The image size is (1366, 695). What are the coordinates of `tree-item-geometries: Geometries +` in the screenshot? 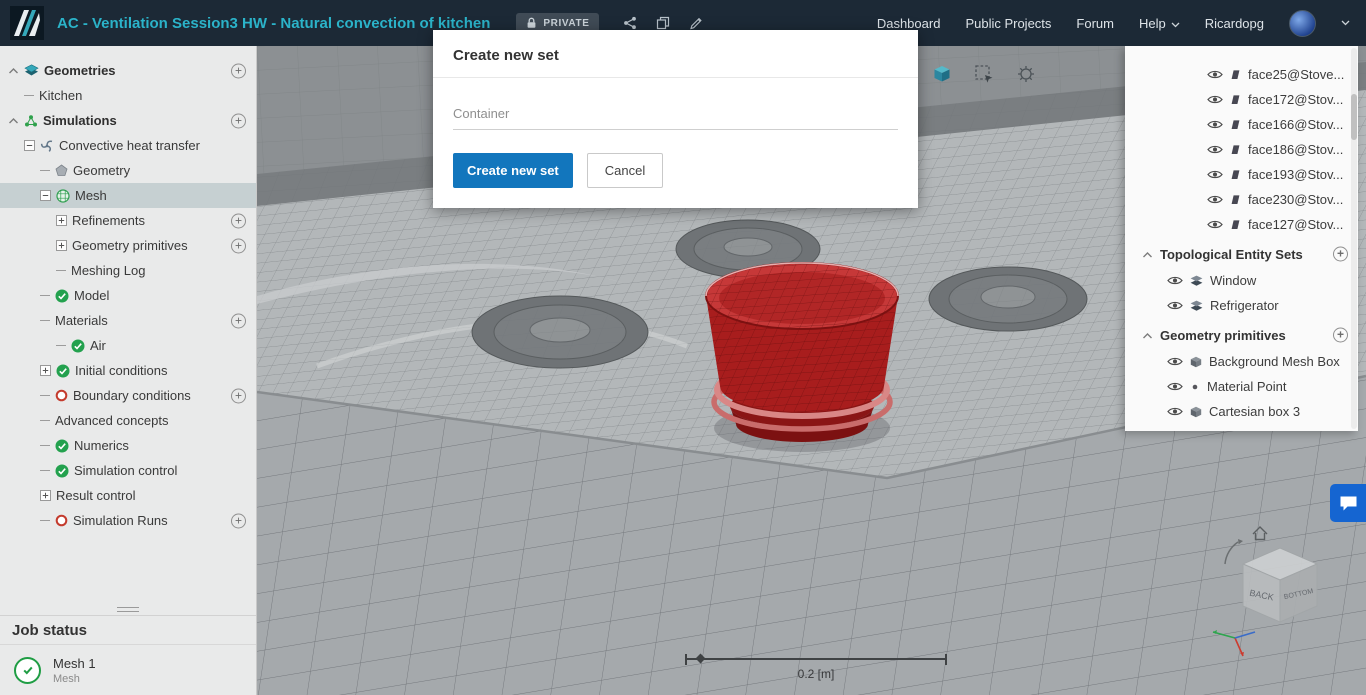 It's located at (128, 70).